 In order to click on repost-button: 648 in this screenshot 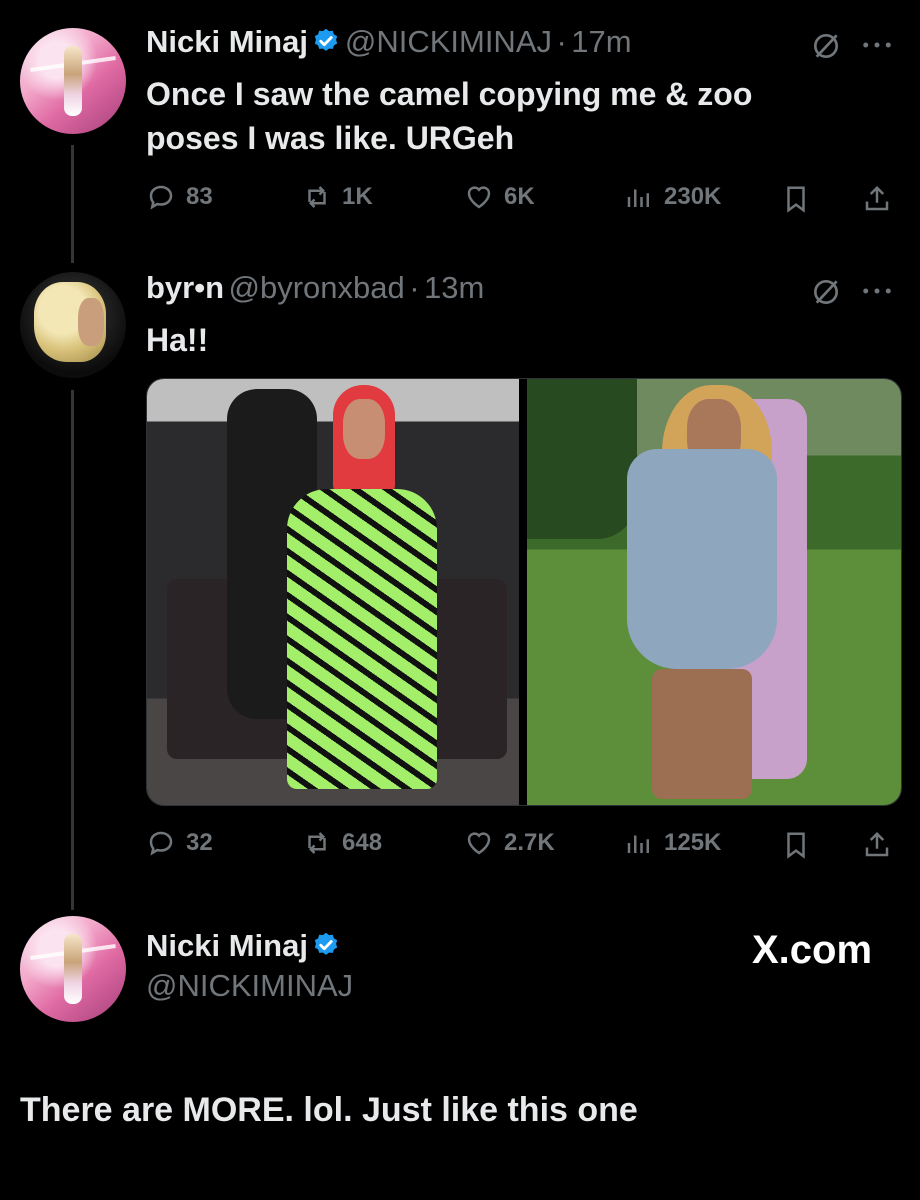, I will do `click(342, 843)`.